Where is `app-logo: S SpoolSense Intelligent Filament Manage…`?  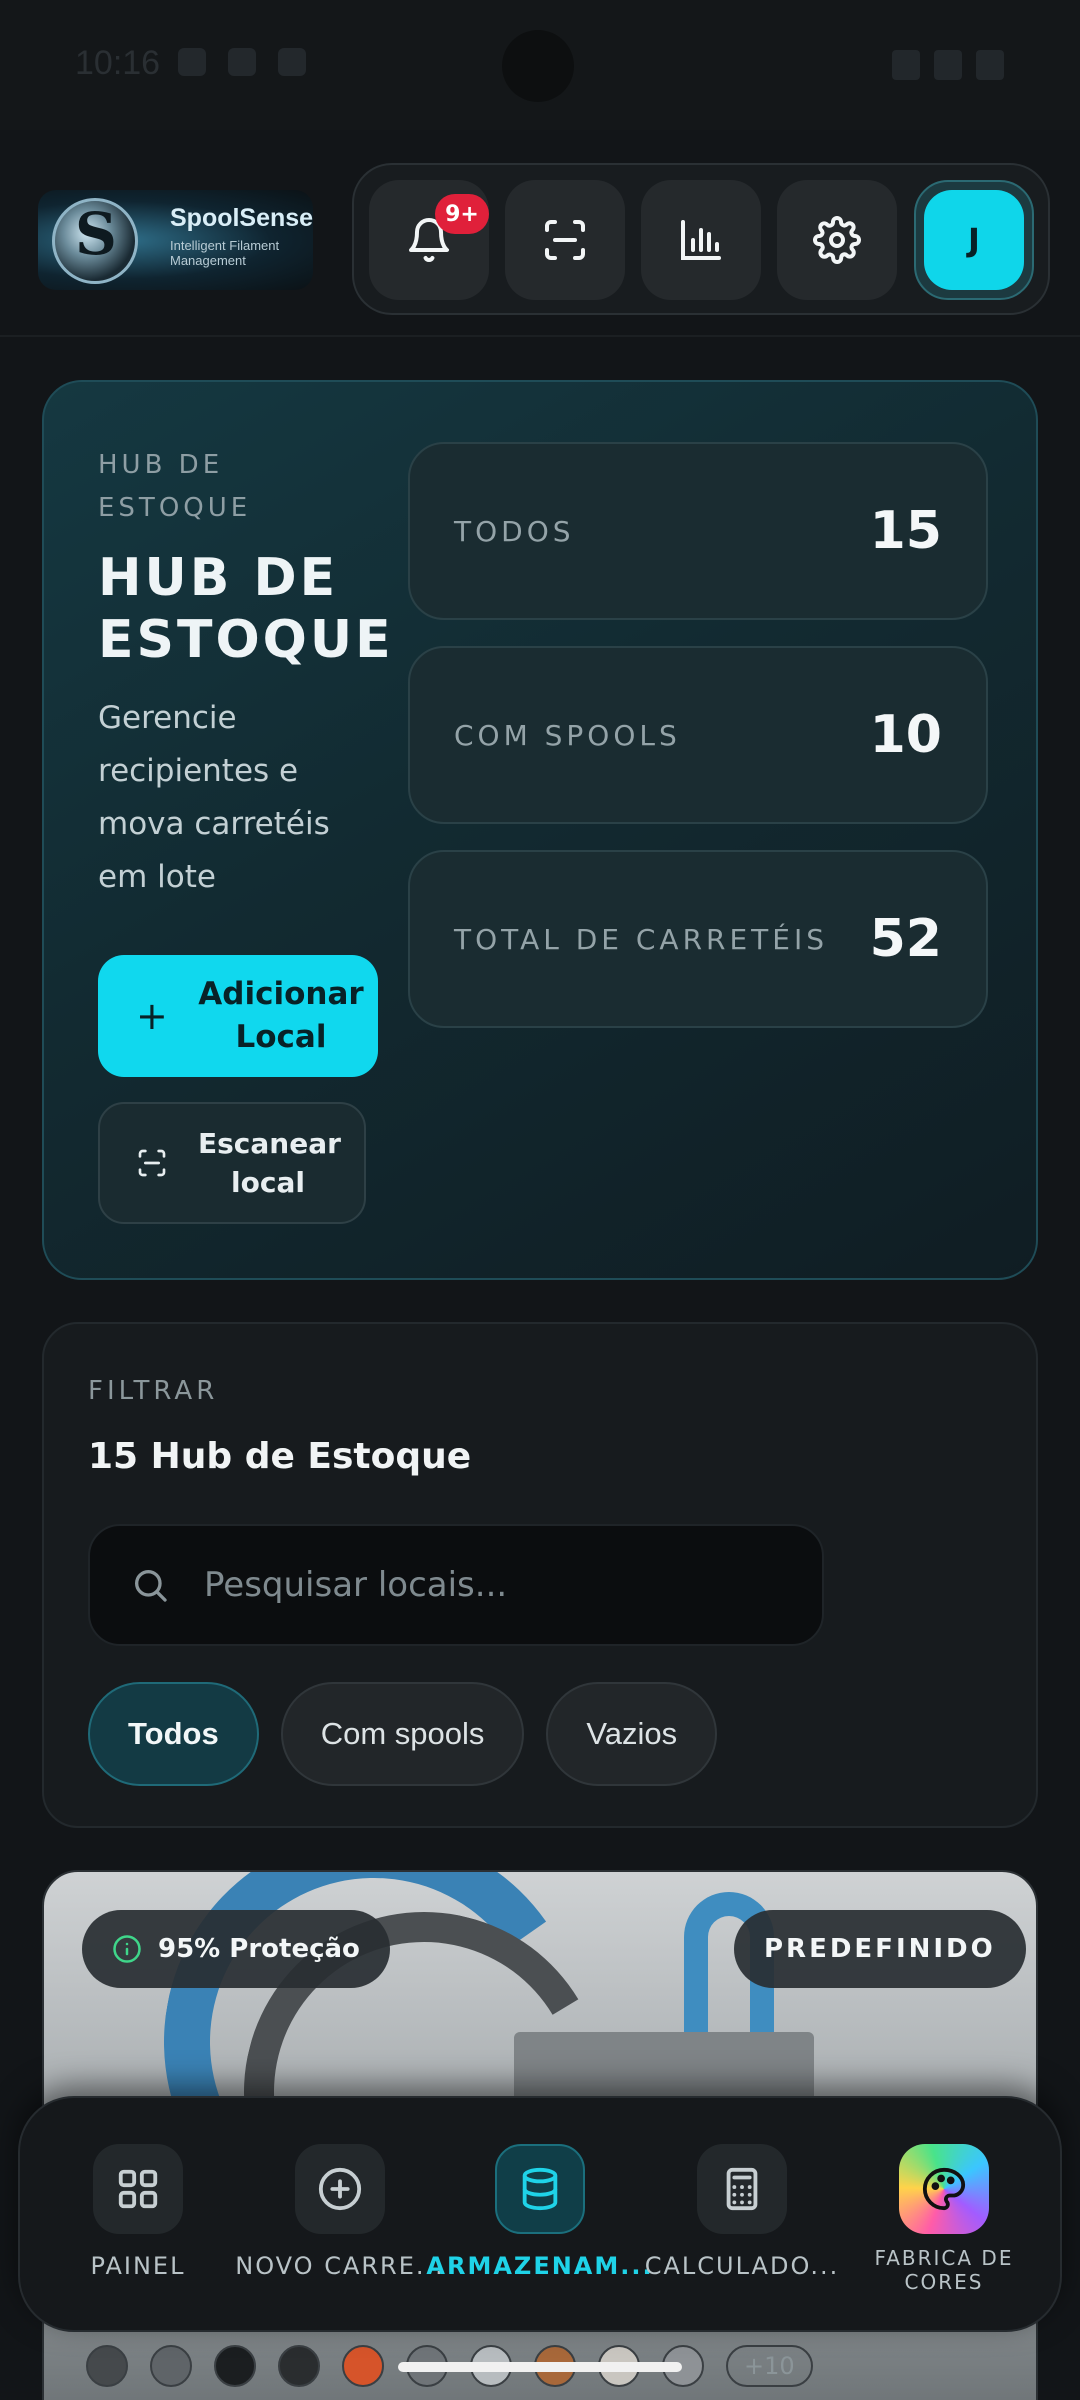 app-logo: S SpoolSense Intelligent Filament Manage… is located at coordinates (175, 240).